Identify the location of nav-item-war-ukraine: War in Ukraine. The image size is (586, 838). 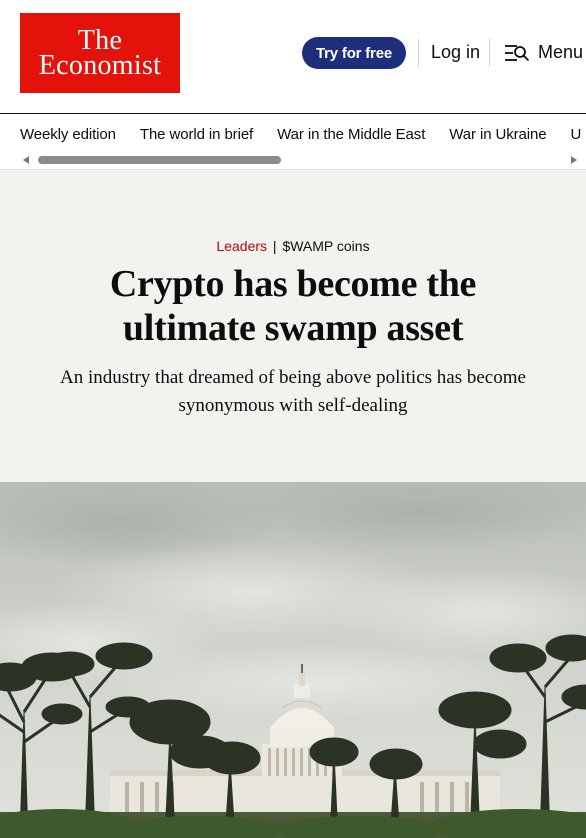
(497, 134).